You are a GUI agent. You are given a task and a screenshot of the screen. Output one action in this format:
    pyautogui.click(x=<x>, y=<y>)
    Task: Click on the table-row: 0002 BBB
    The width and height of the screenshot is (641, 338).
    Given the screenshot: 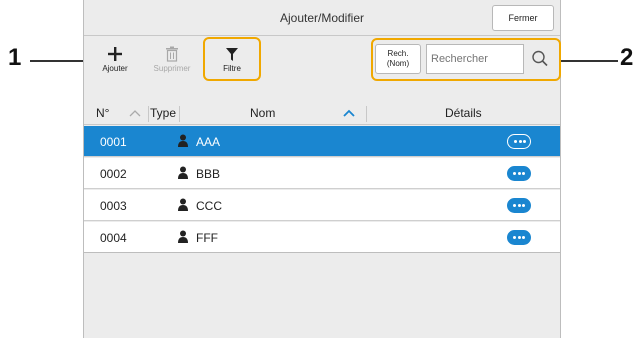 What is the action you would take?
    pyautogui.click(x=322, y=173)
    